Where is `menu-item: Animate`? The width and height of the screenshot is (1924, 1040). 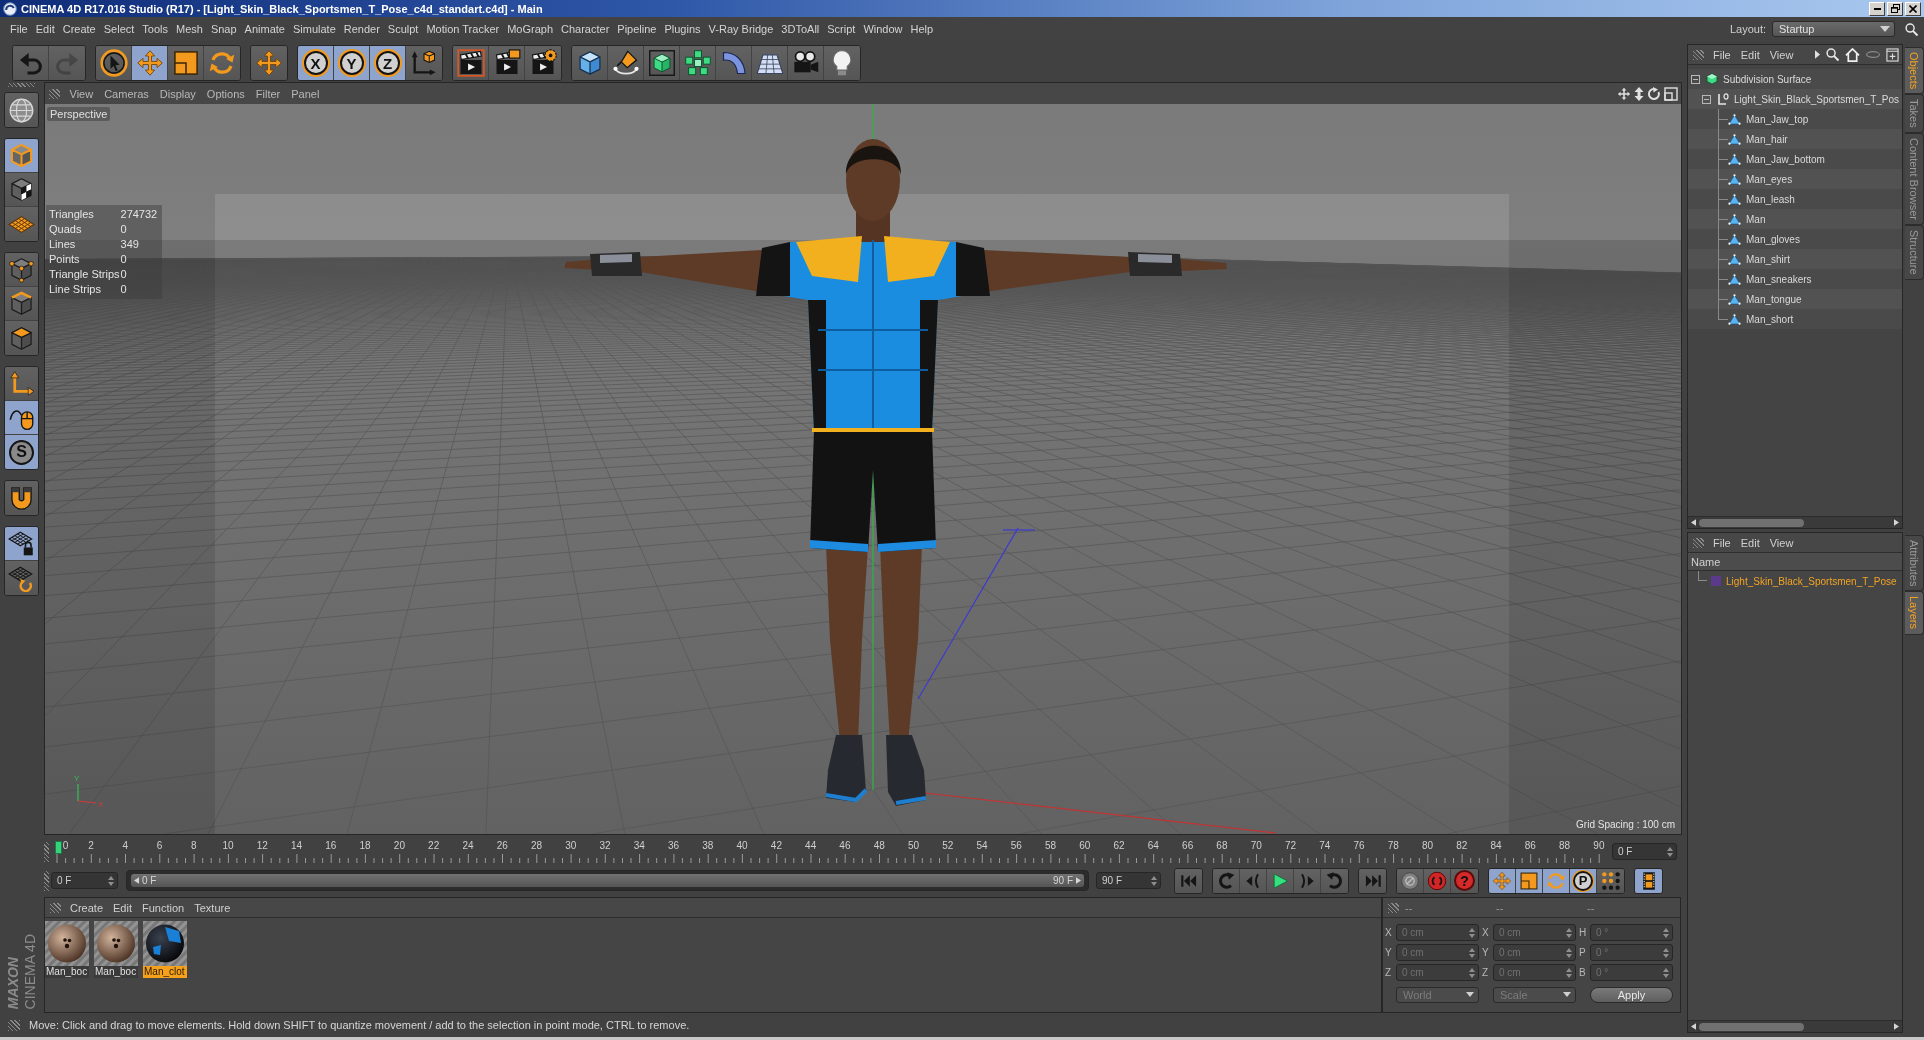 menu-item: Animate is located at coordinates (264, 29).